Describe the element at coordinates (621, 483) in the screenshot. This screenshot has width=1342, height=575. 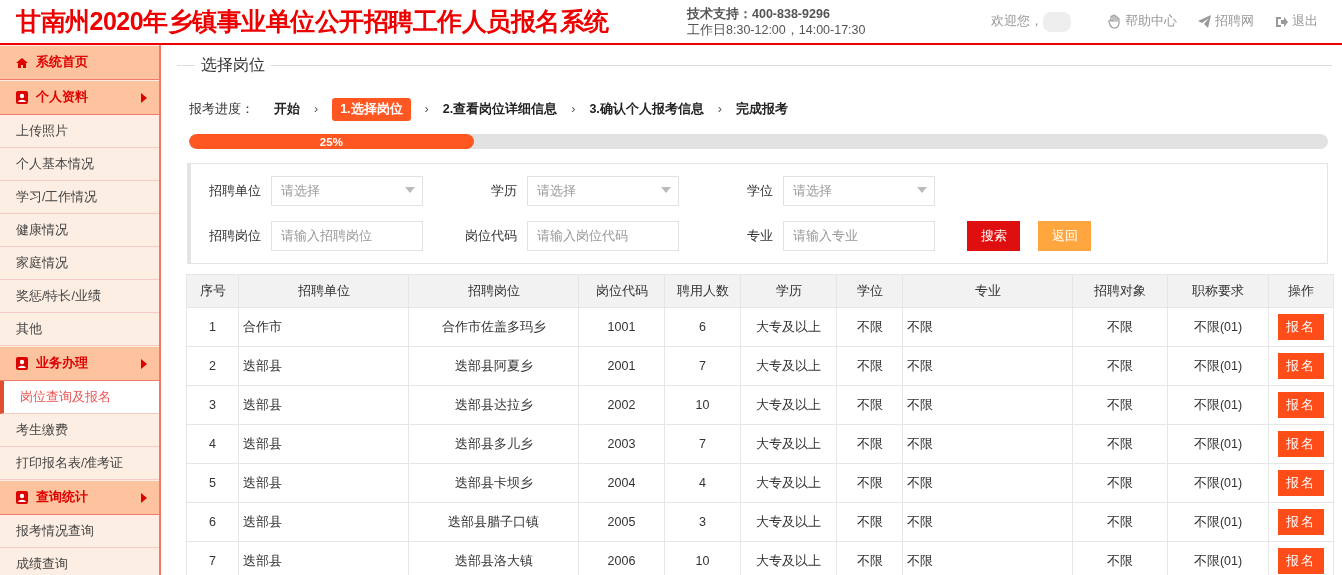
I see `table-cell: 2004` at that location.